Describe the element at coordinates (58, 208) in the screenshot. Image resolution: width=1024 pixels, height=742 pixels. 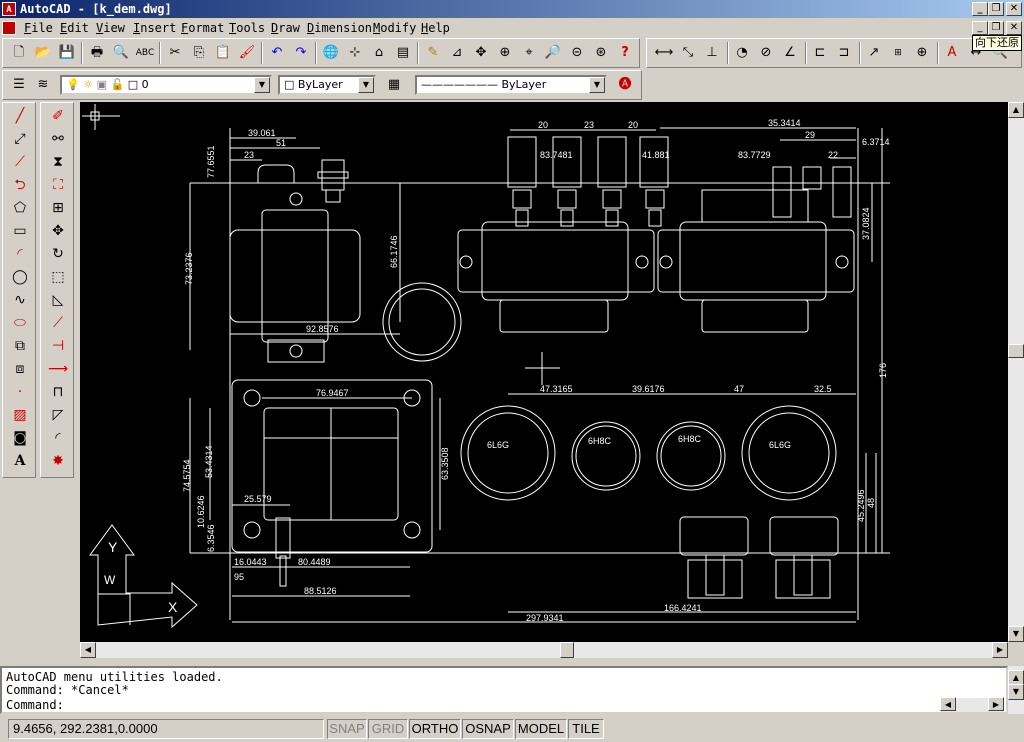
I see `array-icon: ⊞` at that location.